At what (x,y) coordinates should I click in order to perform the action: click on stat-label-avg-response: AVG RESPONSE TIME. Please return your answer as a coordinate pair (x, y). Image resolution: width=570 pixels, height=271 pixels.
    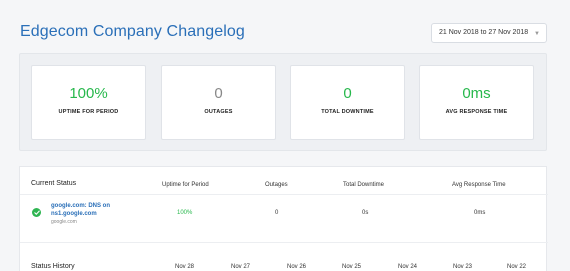
    Looking at the image, I should click on (476, 112).